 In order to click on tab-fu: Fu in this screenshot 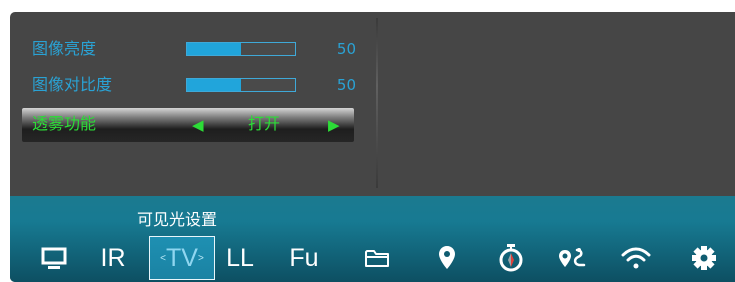, I will do `click(304, 258)`.